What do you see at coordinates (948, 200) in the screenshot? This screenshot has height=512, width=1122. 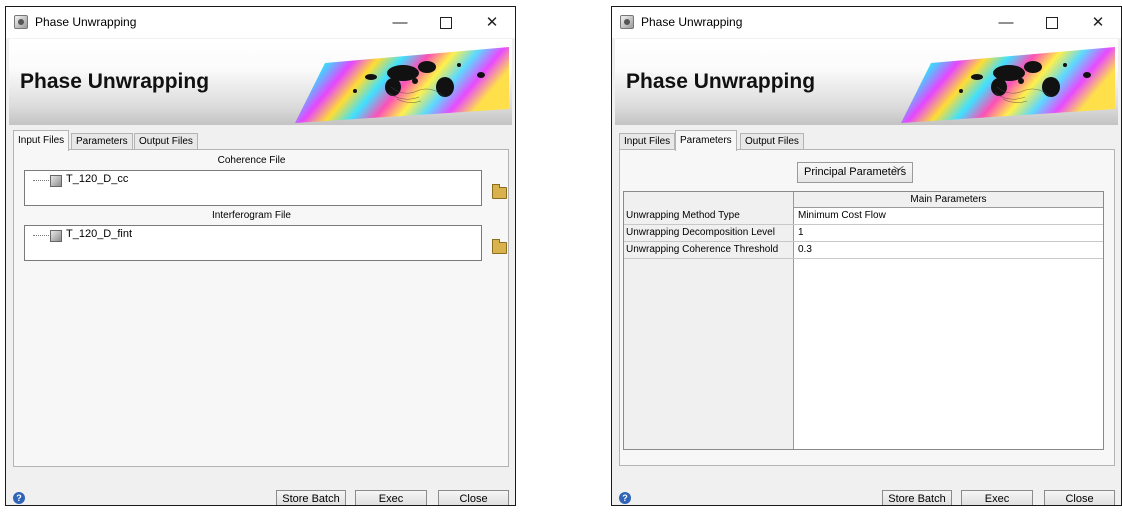 I see `table-header: Main Parameters` at bounding box center [948, 200].